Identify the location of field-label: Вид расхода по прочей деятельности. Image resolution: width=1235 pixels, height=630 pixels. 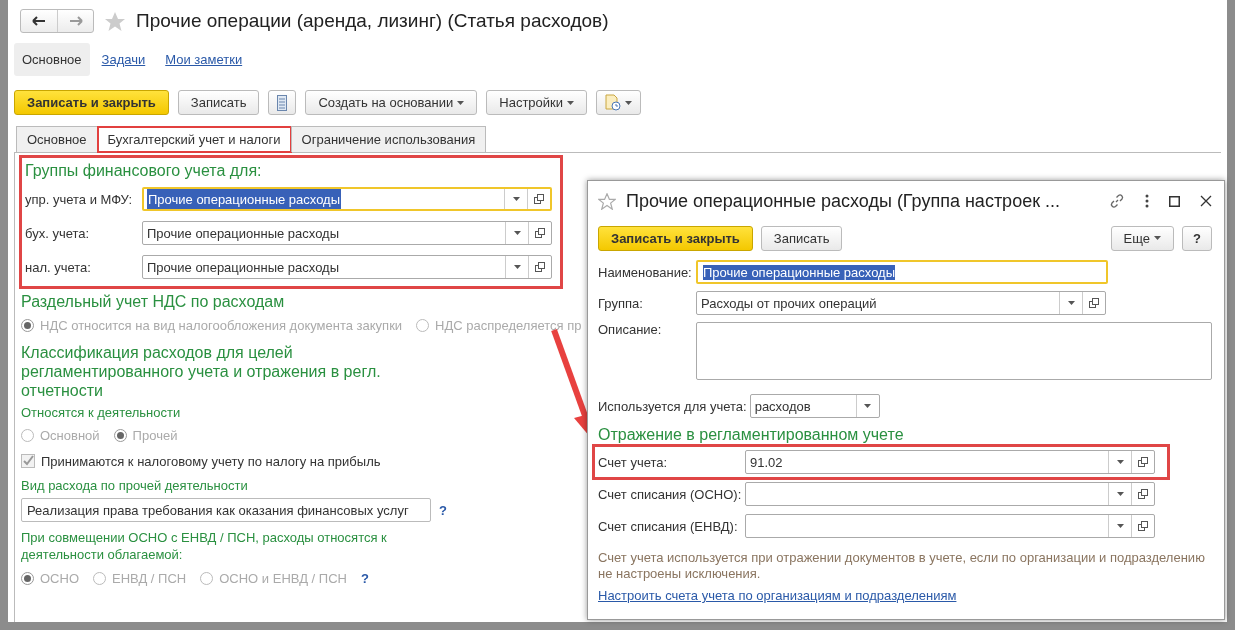
(134, 486).